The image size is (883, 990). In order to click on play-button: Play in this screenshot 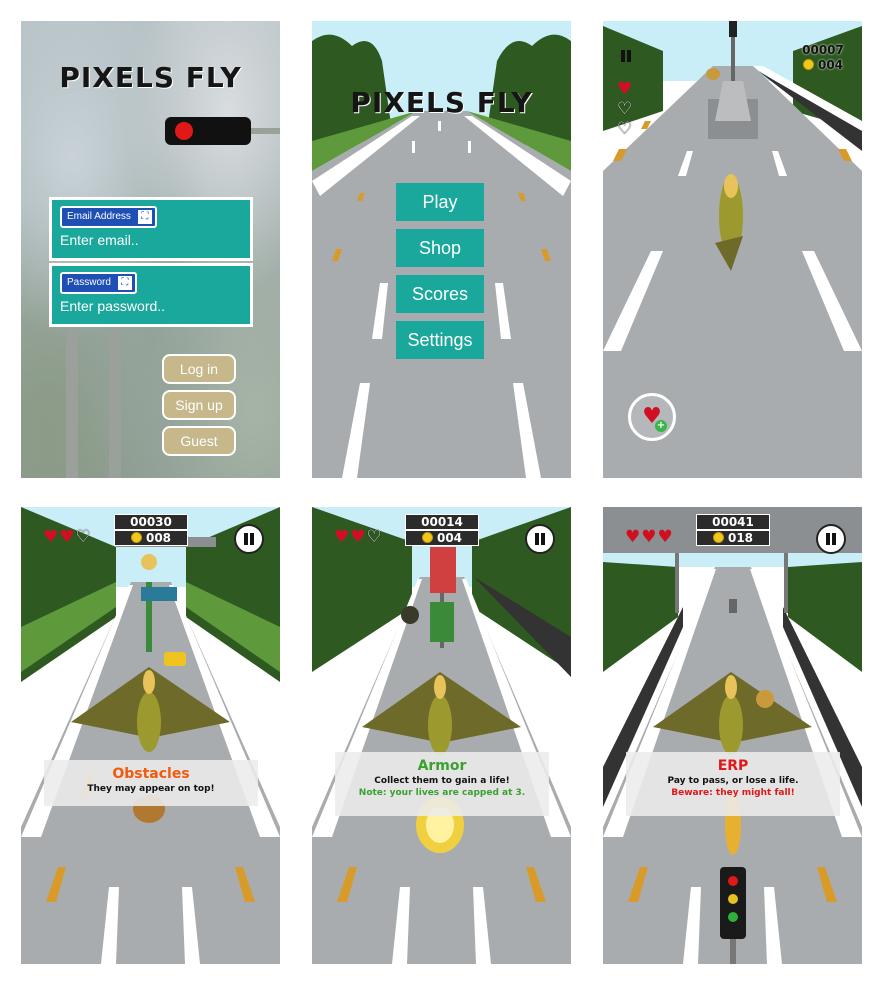, I will do `click(440, 202)`.